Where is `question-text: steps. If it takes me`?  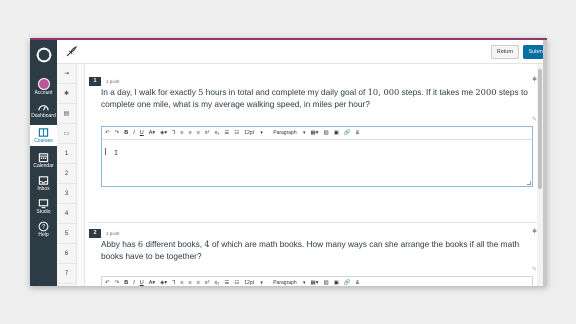
question-text: steps. If it takes me is located at coordinates (437, 92).